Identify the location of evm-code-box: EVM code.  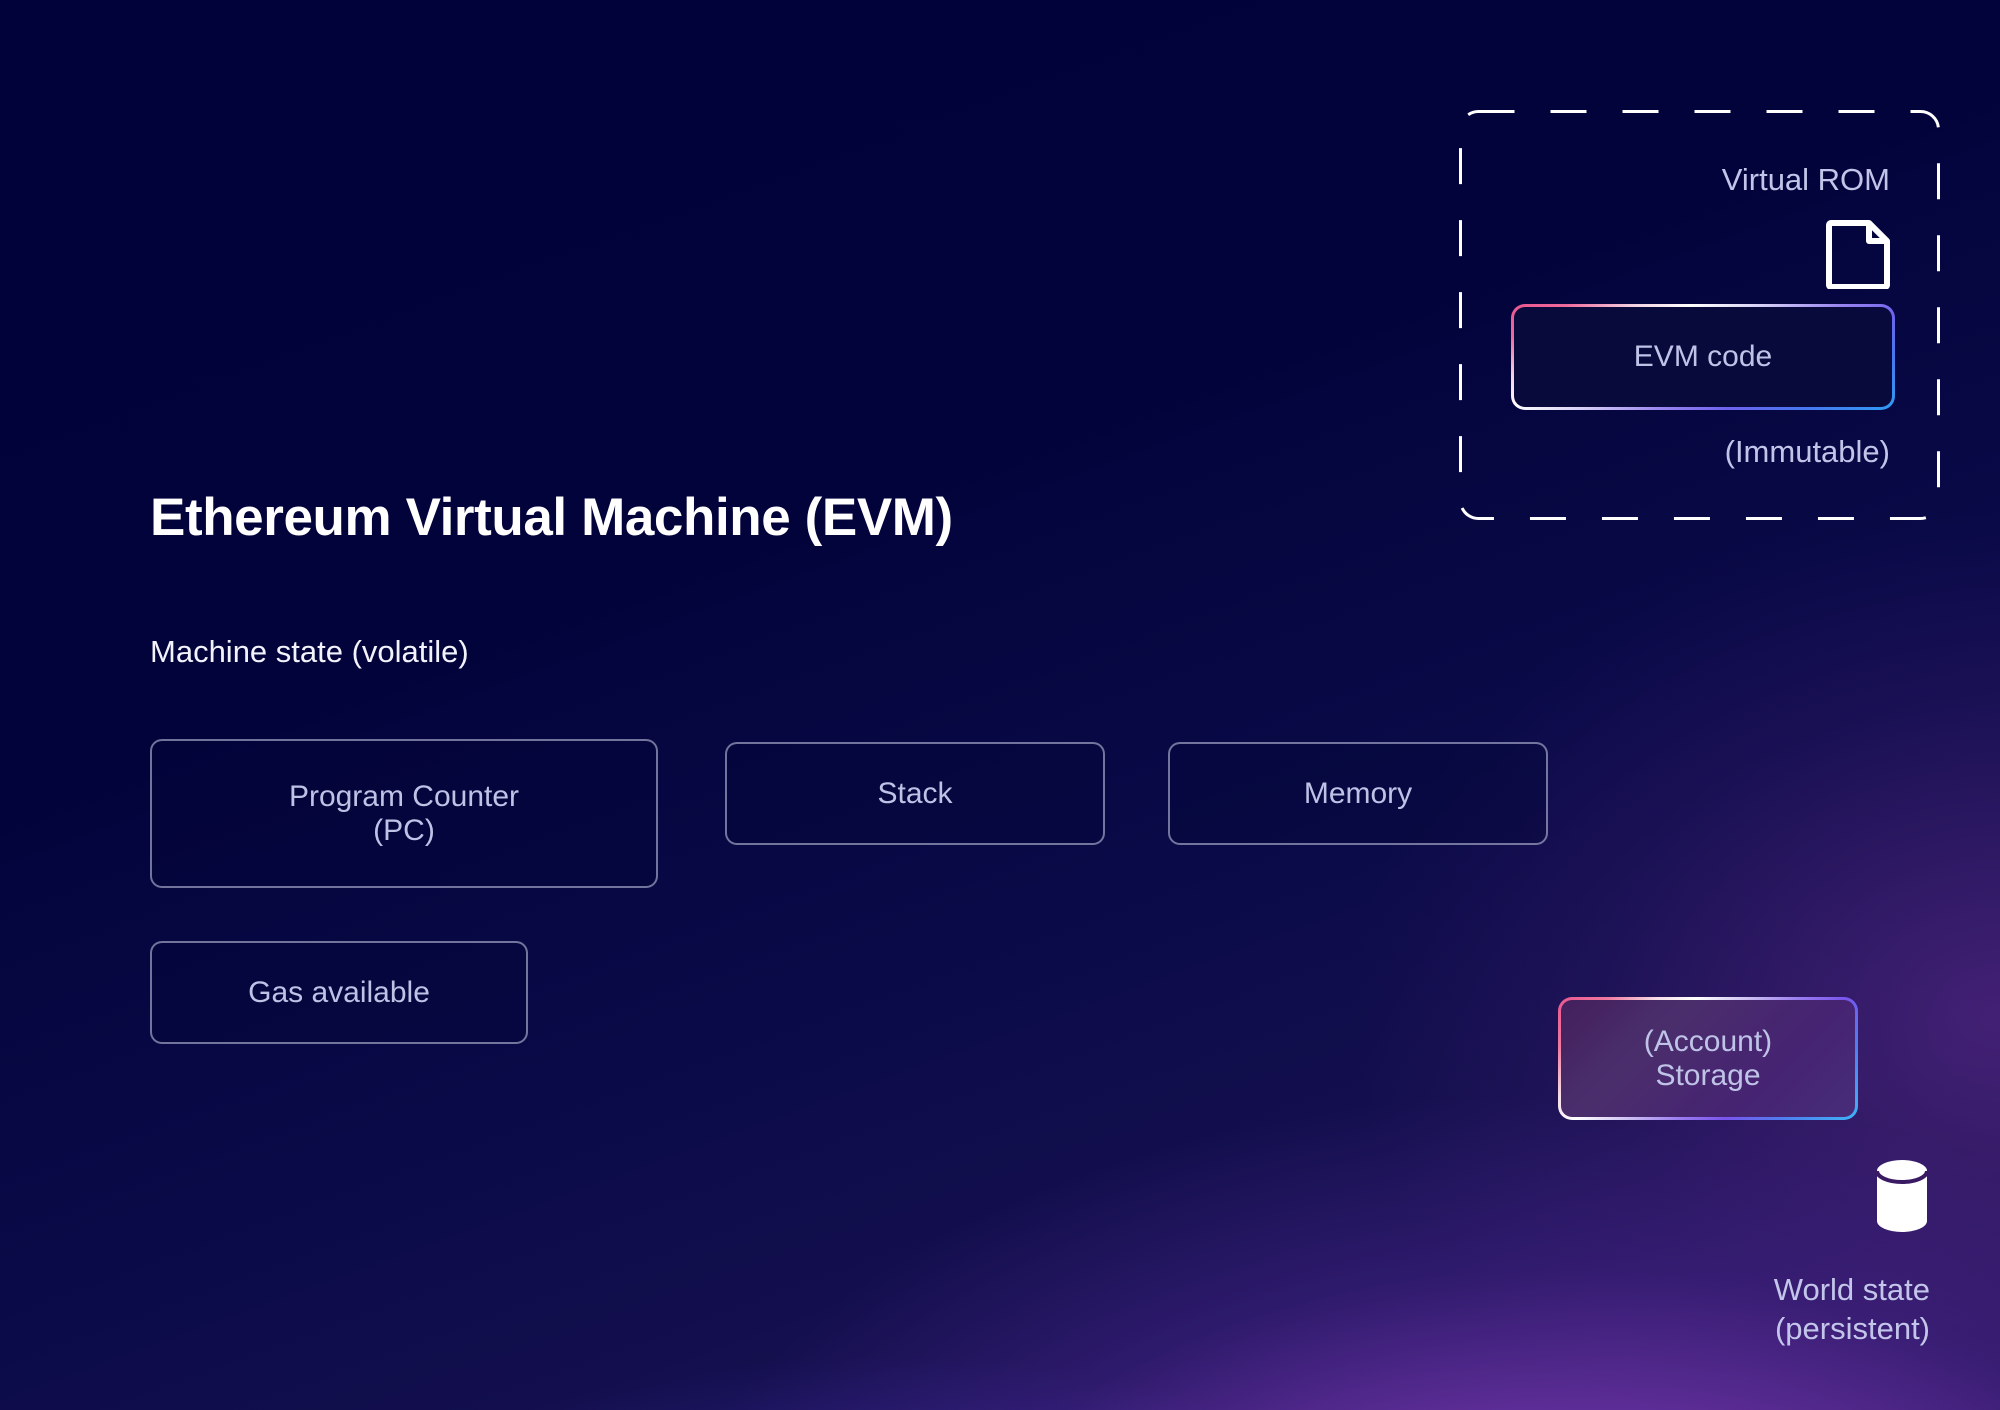
(1703, 357).